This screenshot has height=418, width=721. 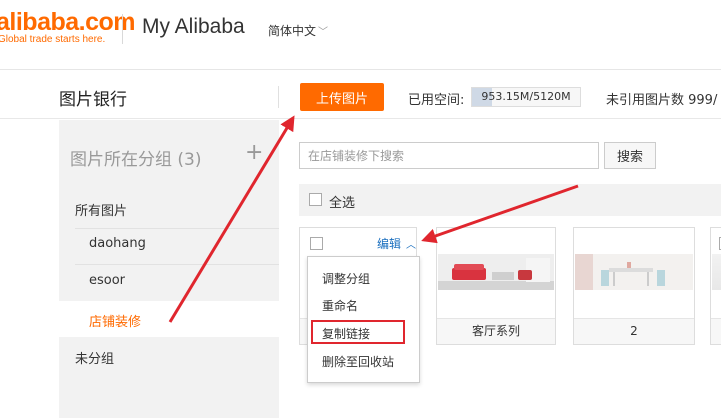 I want to click on language-label: 简体中文, so click(x=292, y=31).